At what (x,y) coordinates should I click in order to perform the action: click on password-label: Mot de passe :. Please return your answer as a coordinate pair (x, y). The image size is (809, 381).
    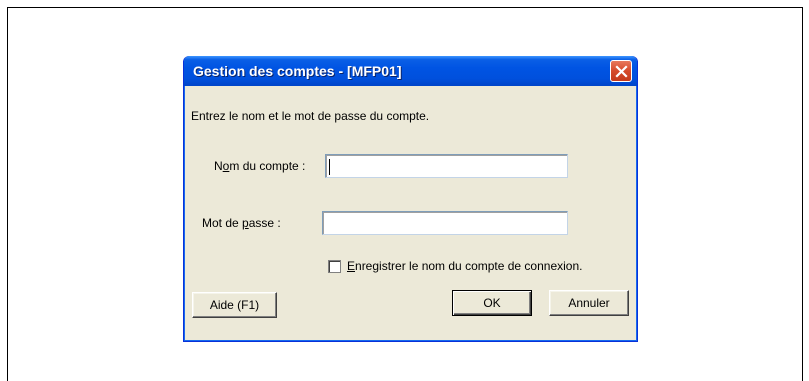
    Looking at the image, I should click on (241, 223).